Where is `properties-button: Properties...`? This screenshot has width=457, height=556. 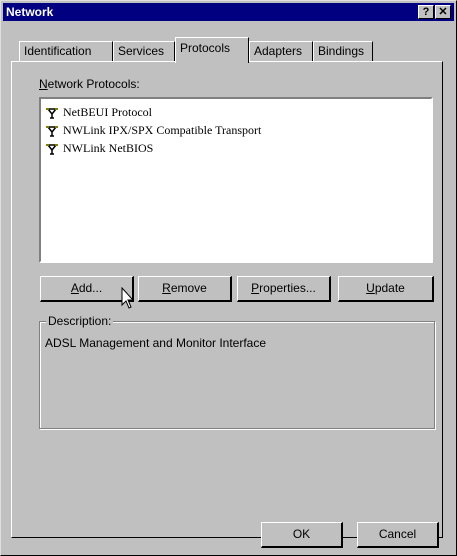
properties-button: Properties... is located at coordinates (284, 289).